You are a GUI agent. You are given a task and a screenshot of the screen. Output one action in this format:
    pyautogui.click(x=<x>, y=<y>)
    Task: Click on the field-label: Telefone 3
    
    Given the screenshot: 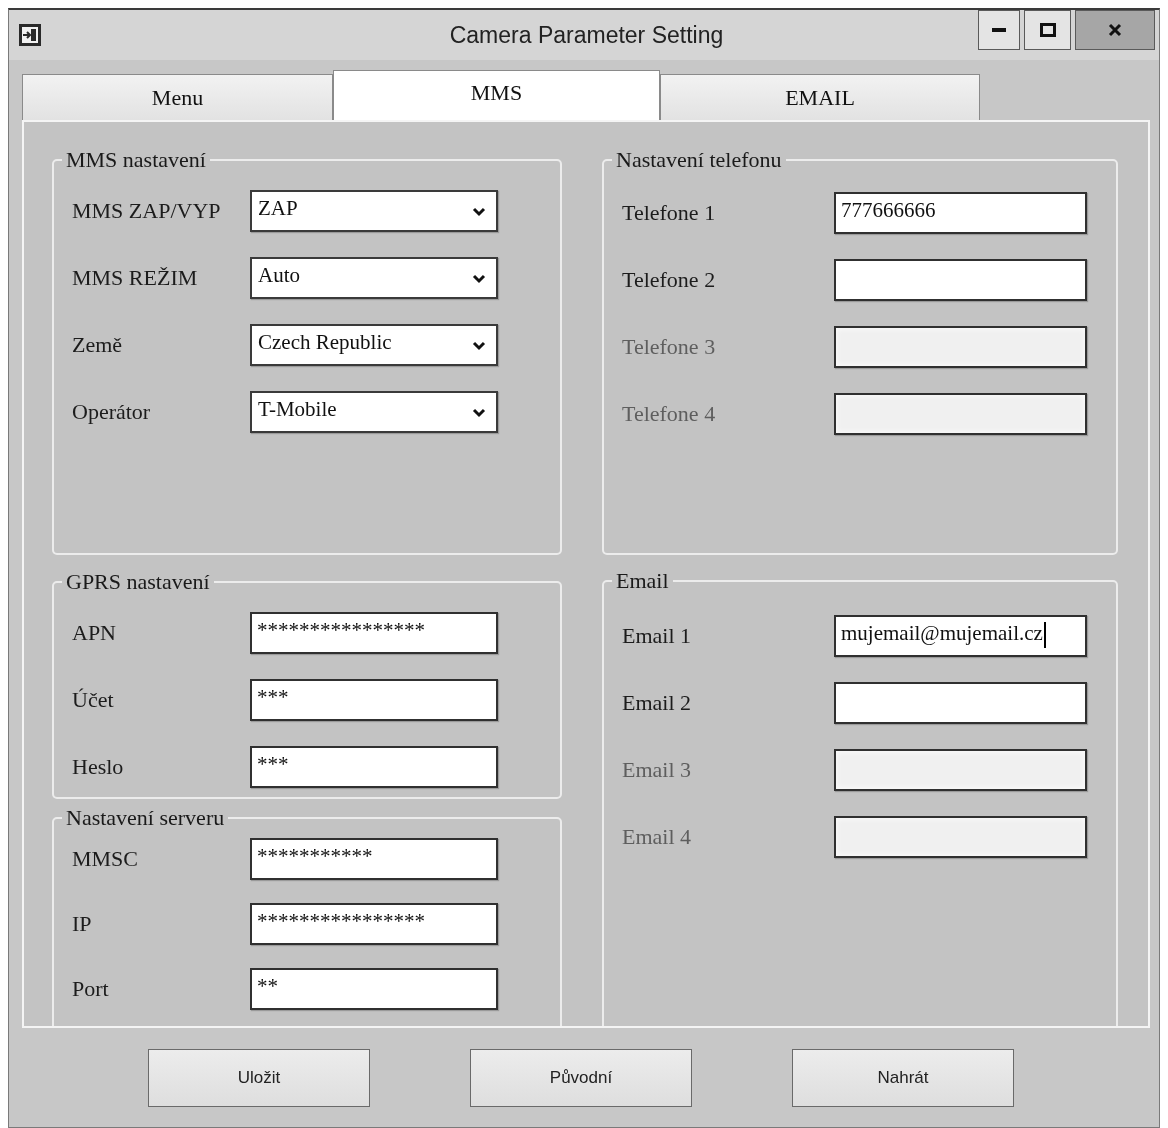 What is the action you would take?
    pyautogui.click(x=669, y=347)
    